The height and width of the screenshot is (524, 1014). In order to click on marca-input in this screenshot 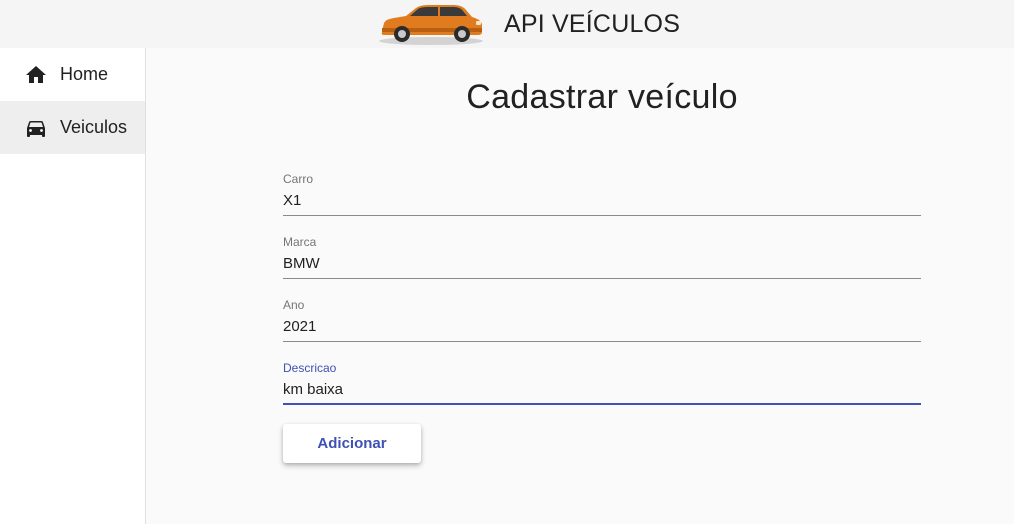, I will do `click(602, 267)`.